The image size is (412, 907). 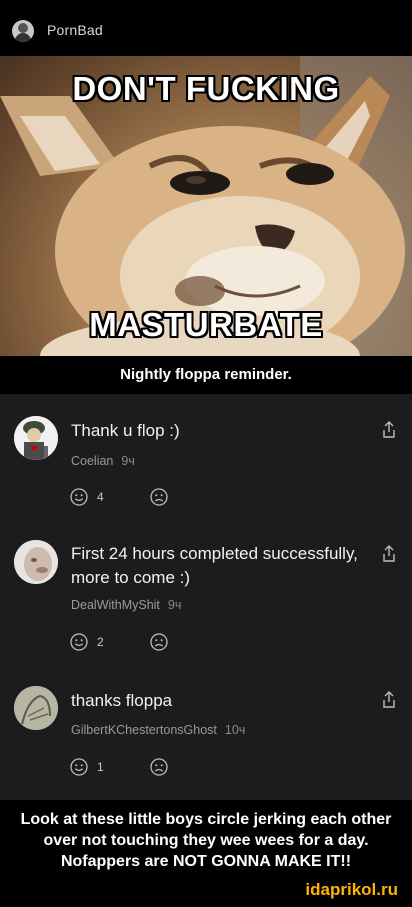 I want to click on reaction-count: 1, so click(x=100, y=767).